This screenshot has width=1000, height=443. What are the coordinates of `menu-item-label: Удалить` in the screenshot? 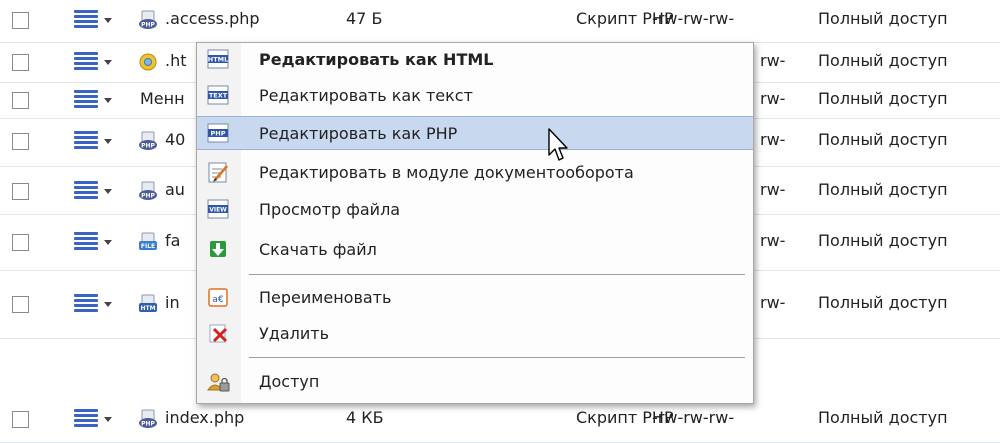 It's located at (294, 333).